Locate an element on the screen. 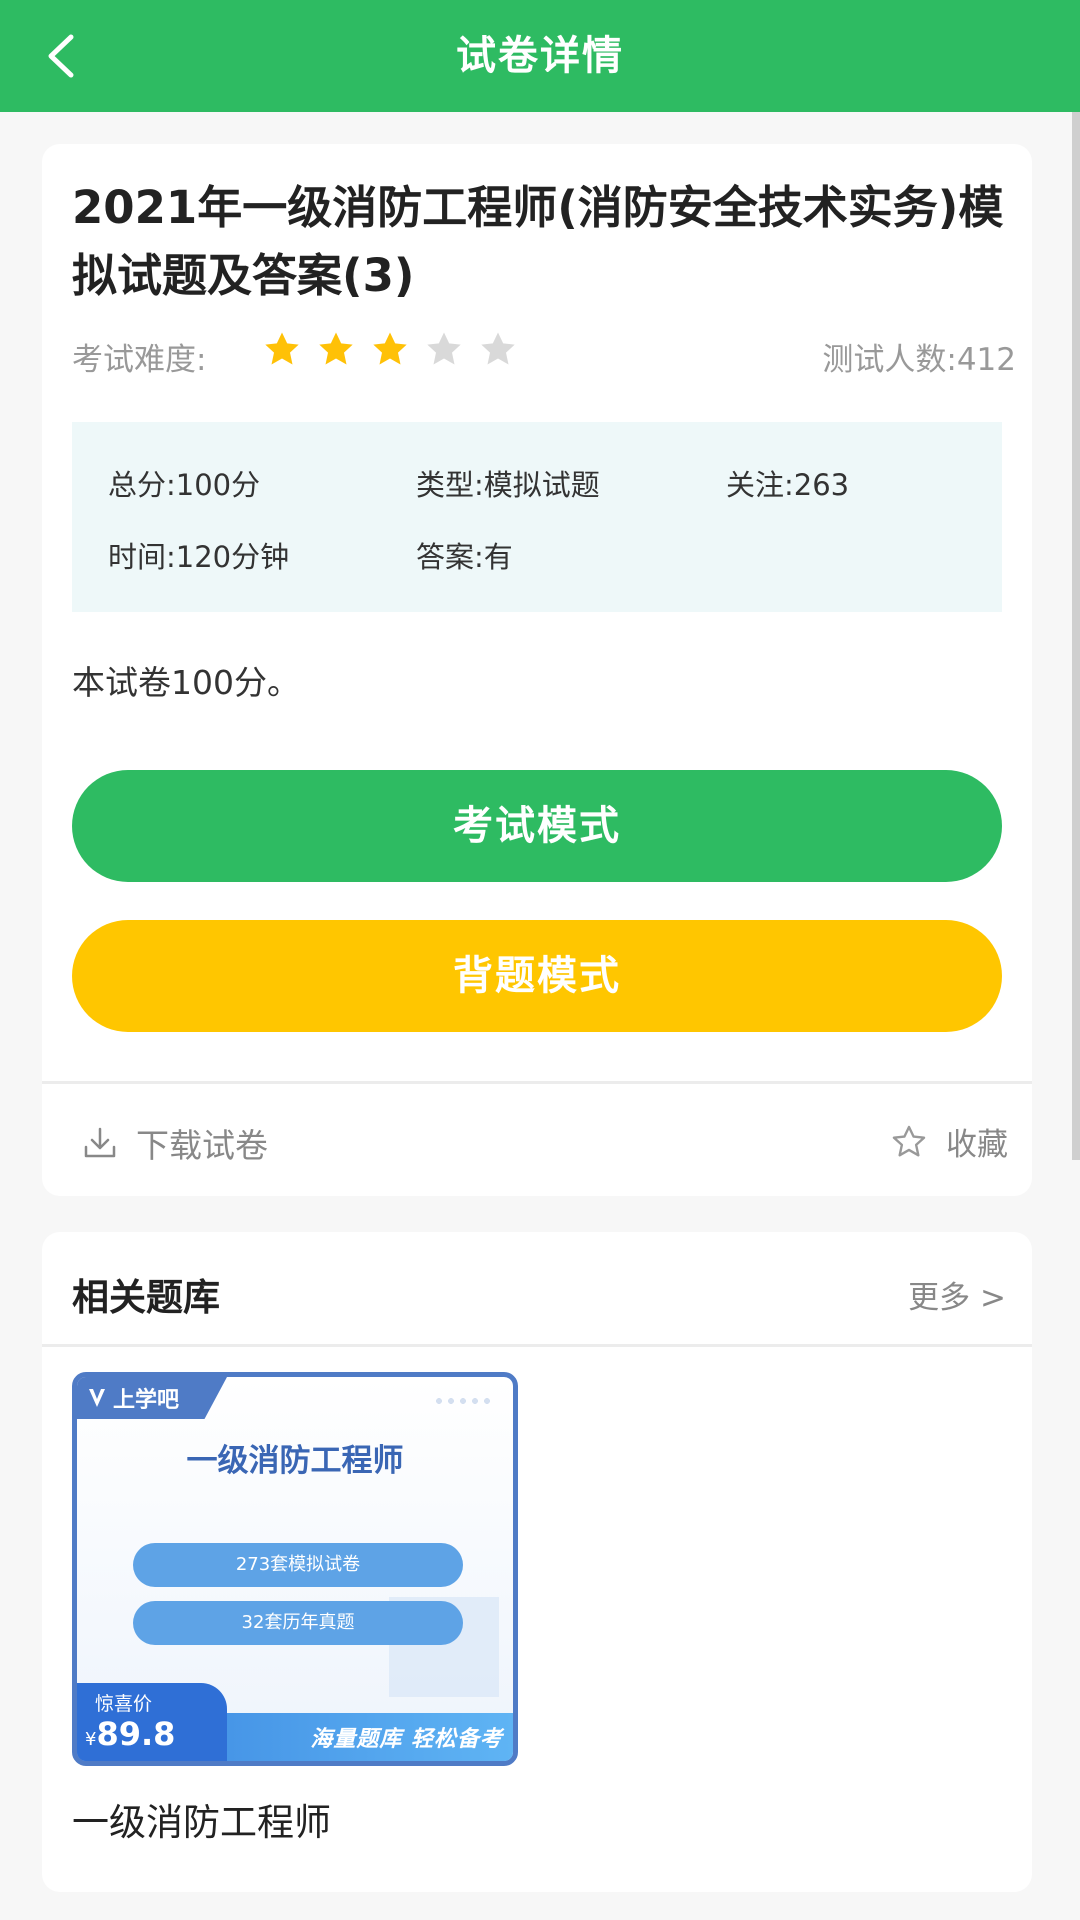  top-bar: 试卷详情 is located at coordinates (540, 56).